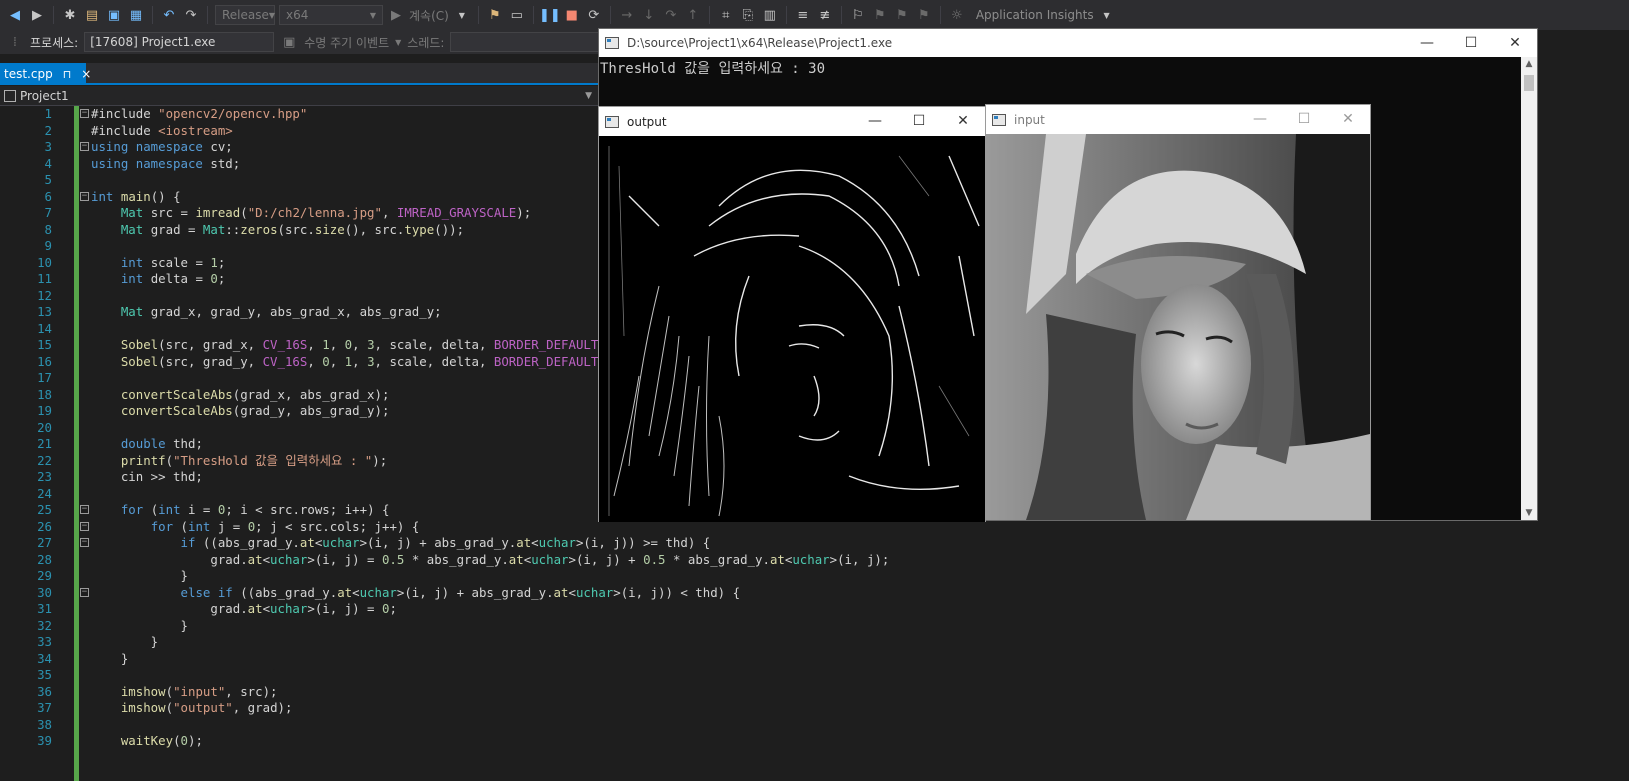  Describe the element at coordinates (814, 692) in the screenshot. I see `code-line: 36 imshow("input", src);` at that location.